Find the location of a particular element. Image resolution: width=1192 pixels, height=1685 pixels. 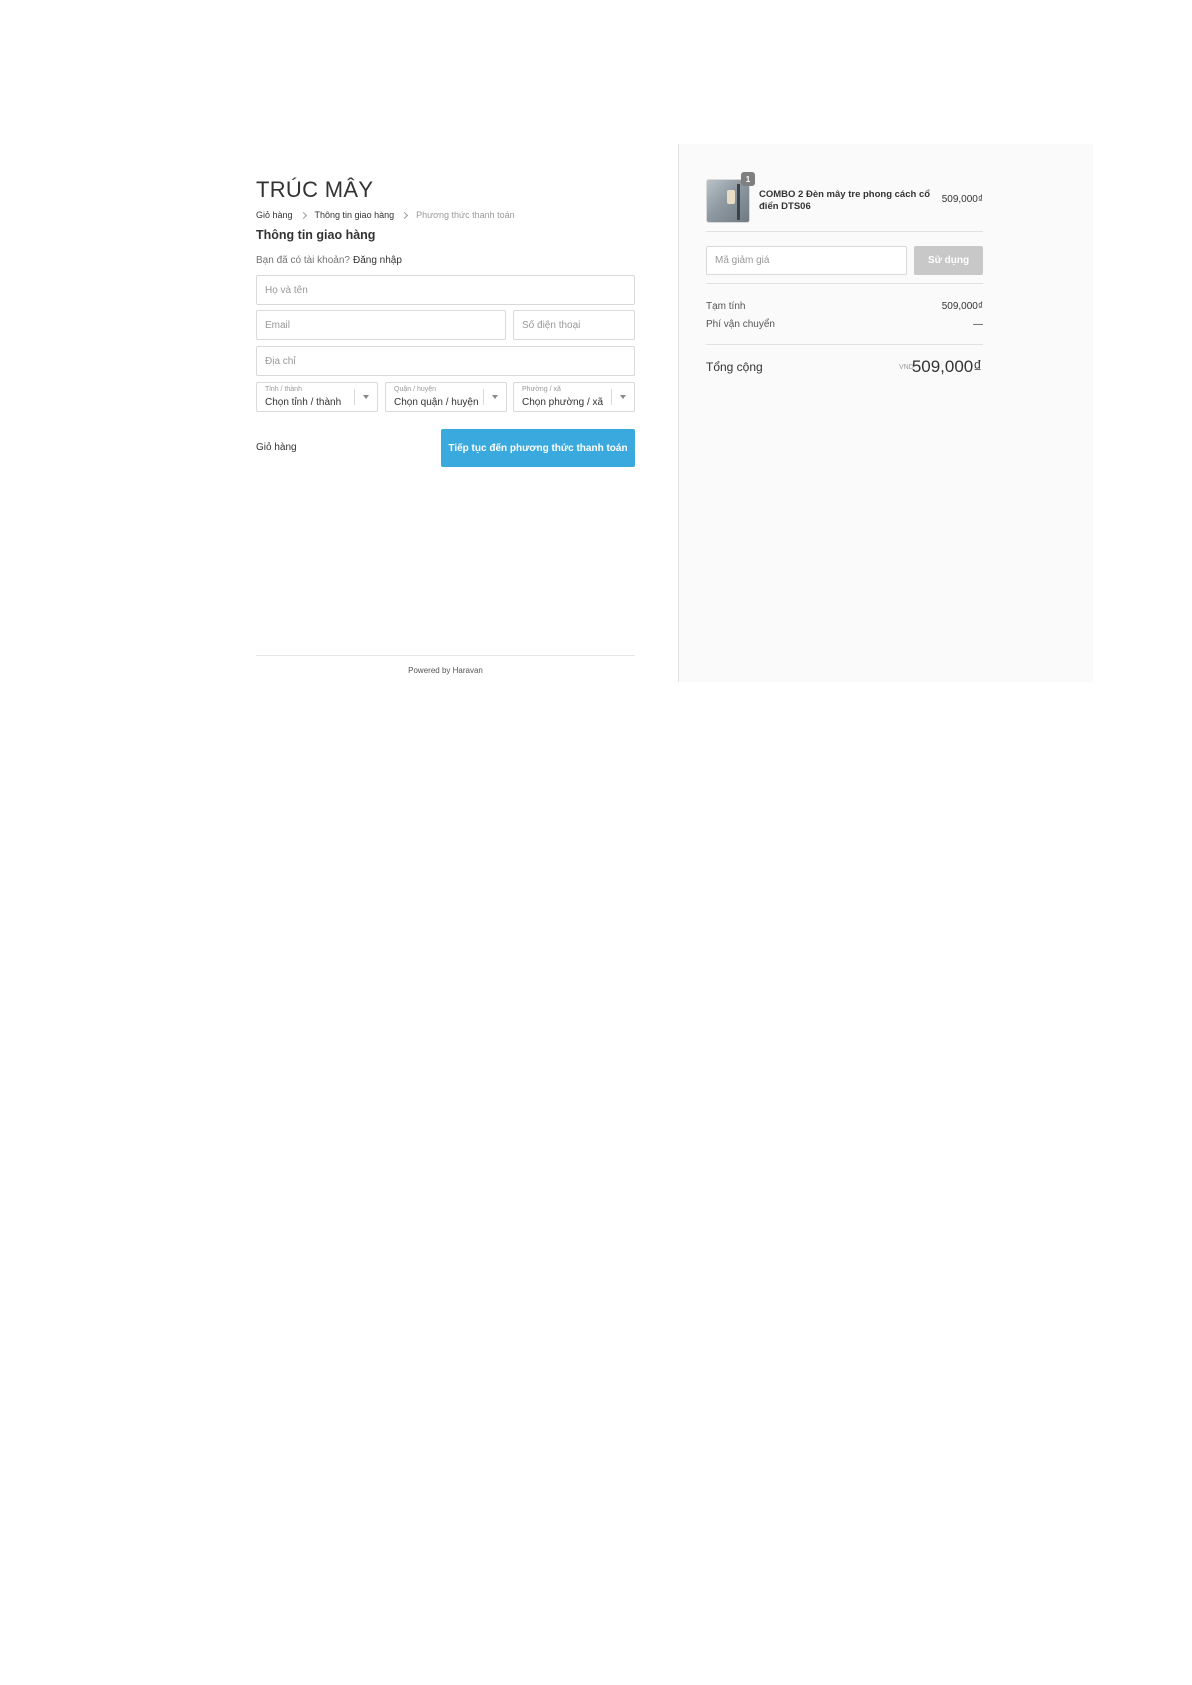

address-input is located at coordinates (445, 361).